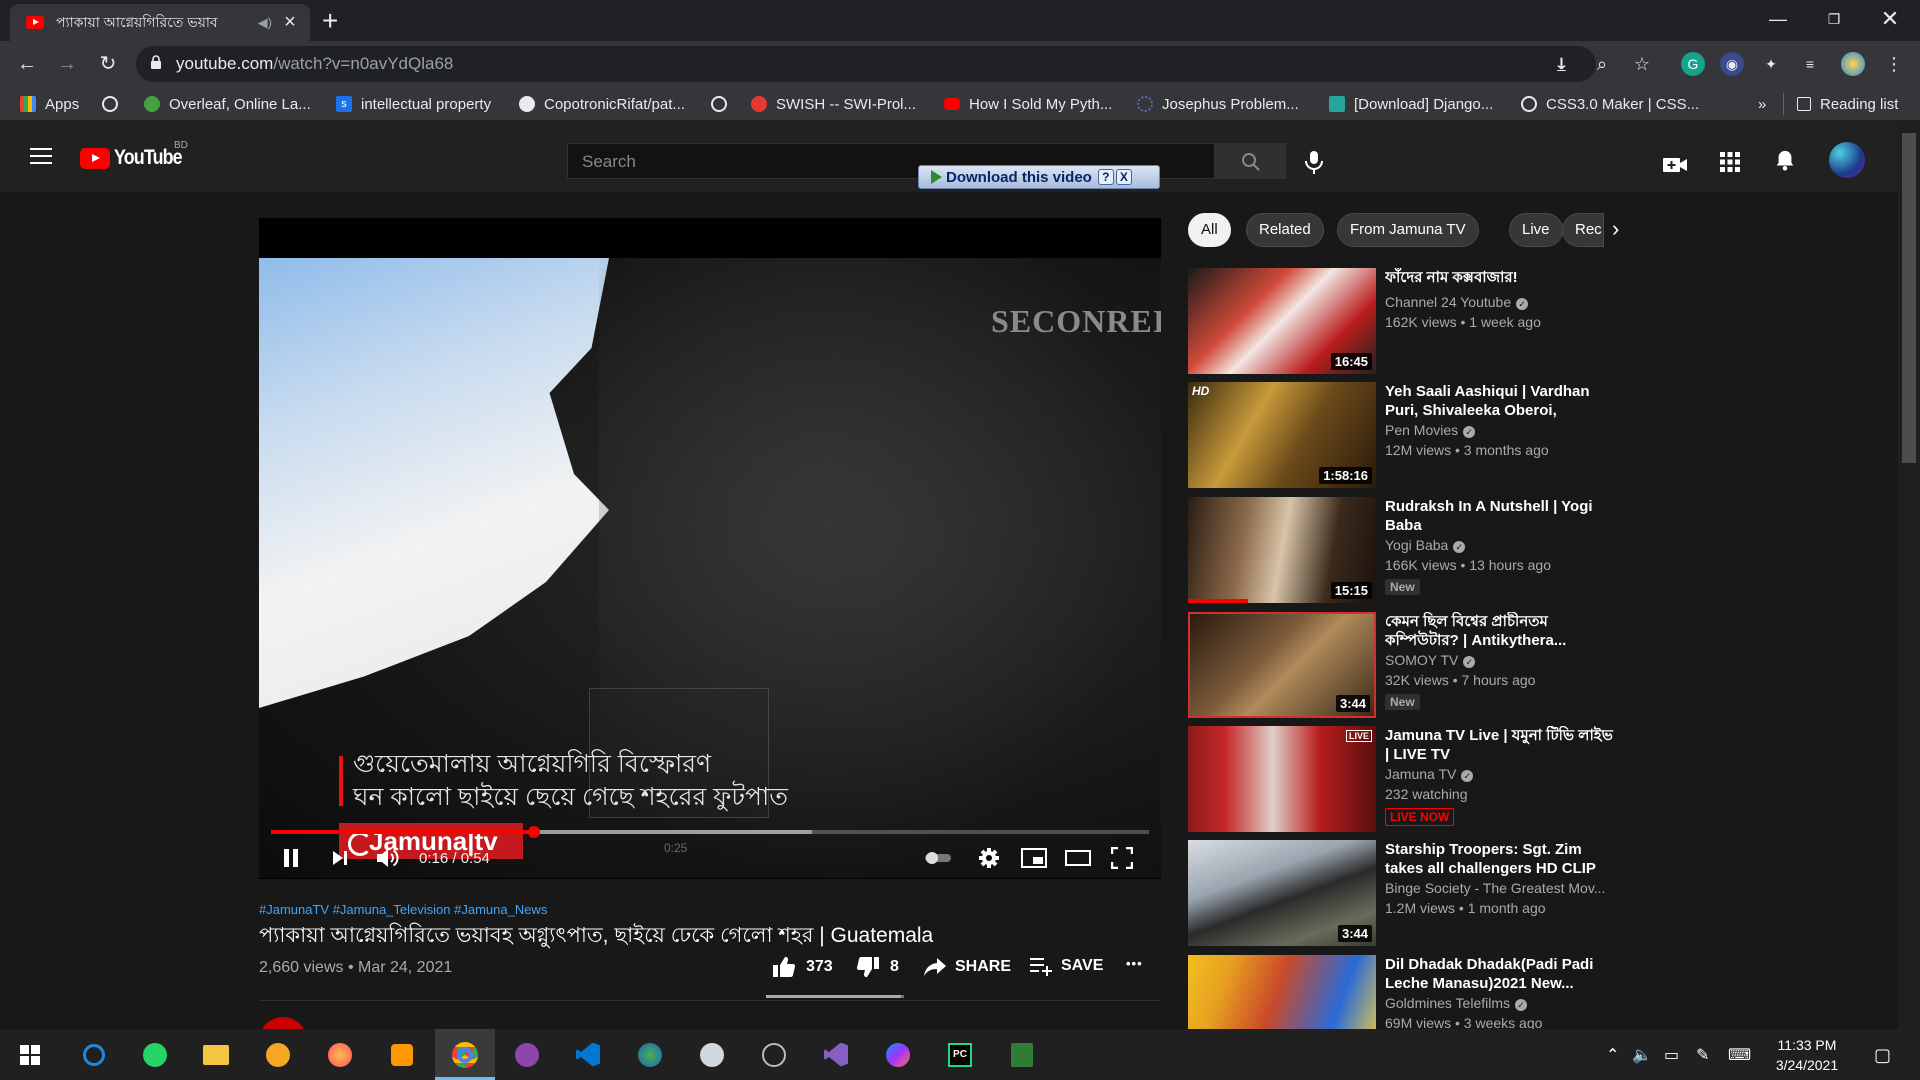 The image size is (1920, 1080). What do you see at coordinates (1810, 64) in the screenshot?
I see `media-controls-icon: ≡` at bounding box center [1810, 64].